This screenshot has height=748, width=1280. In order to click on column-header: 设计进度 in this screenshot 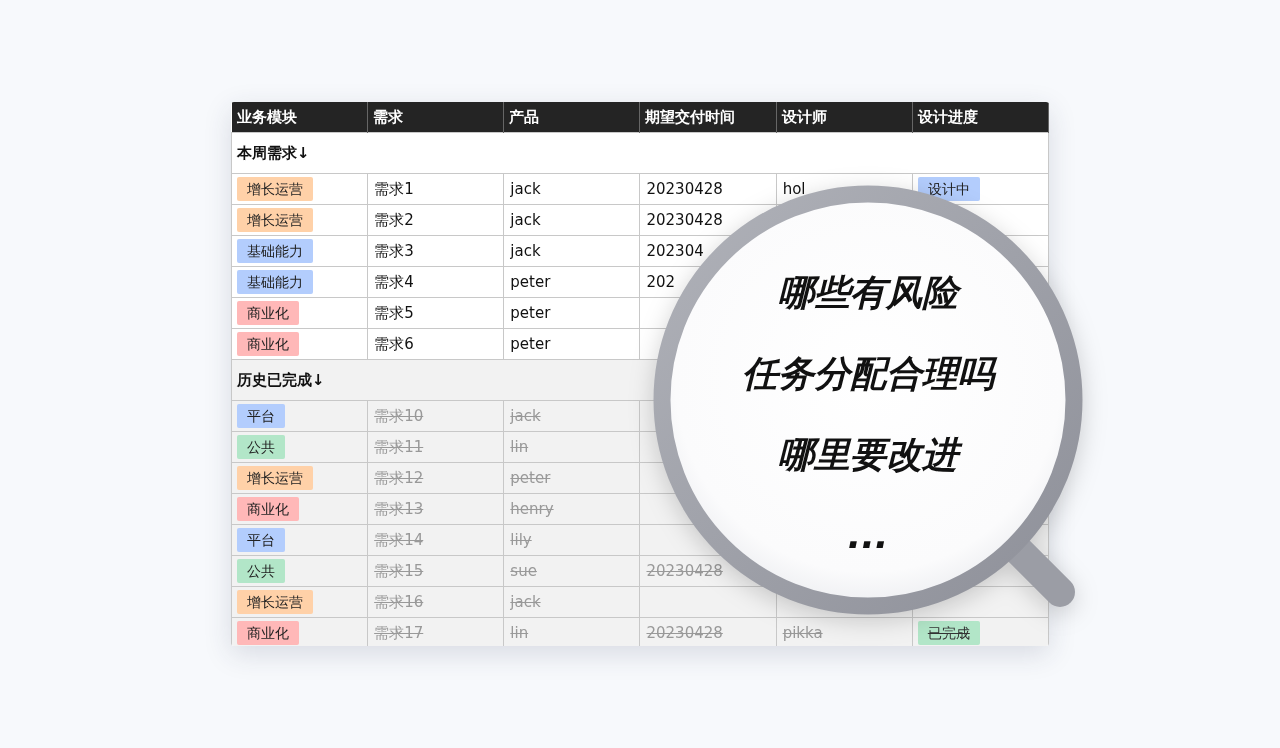, I will do `click(980, 117)`.